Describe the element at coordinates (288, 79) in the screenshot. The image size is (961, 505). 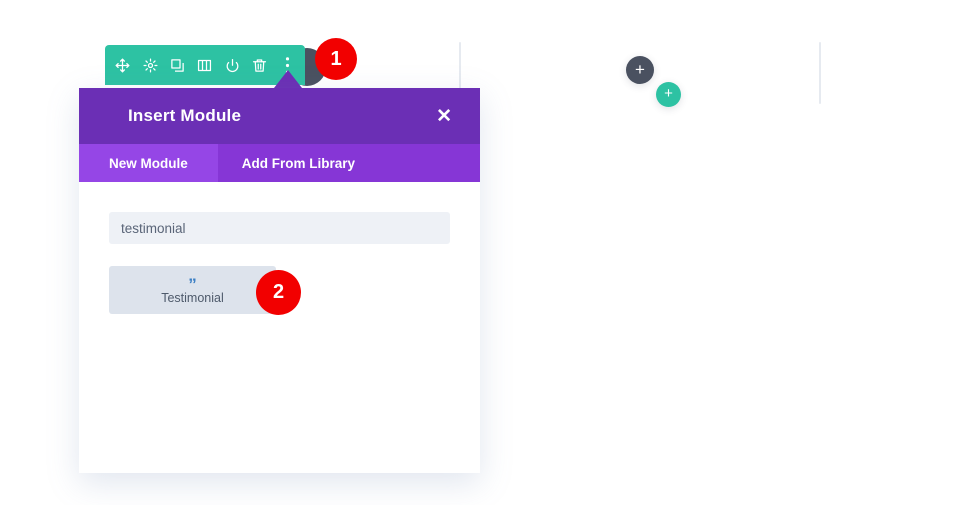
I see `modal-pointer-arrow` at that location.